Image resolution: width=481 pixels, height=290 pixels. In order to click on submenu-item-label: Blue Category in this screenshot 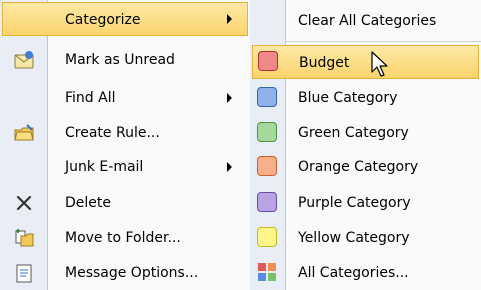, I will do `click(348, 98)`.